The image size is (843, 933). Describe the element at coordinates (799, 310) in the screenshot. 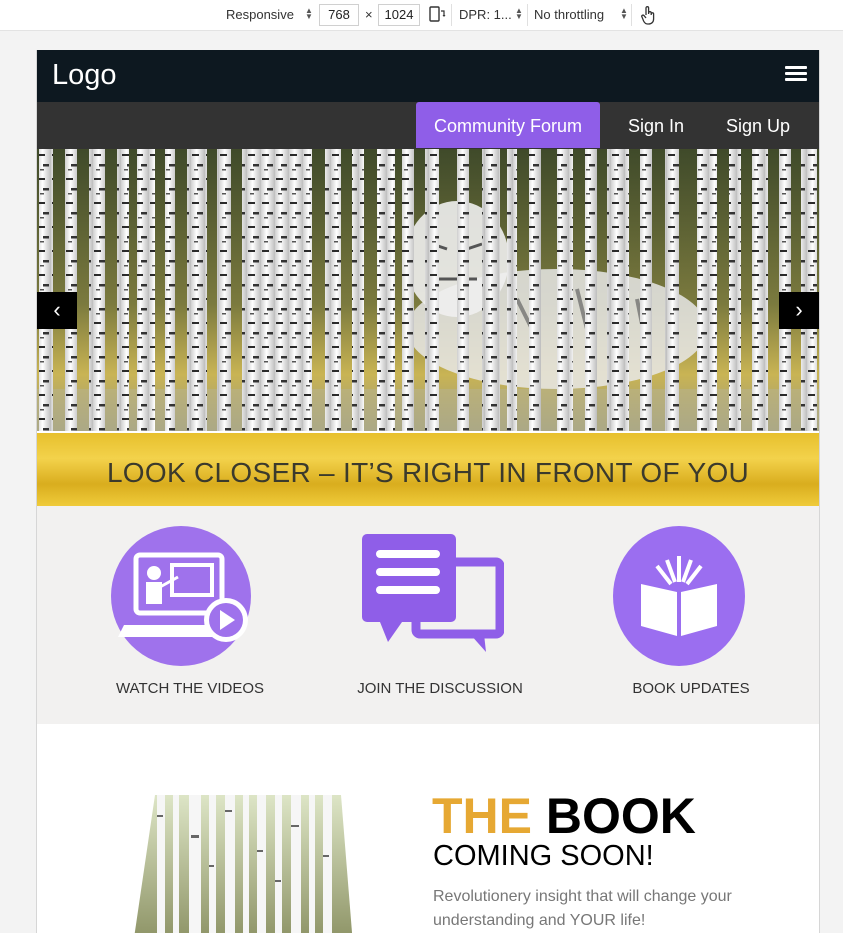

I see `carousel-next-button: ›` at that location.